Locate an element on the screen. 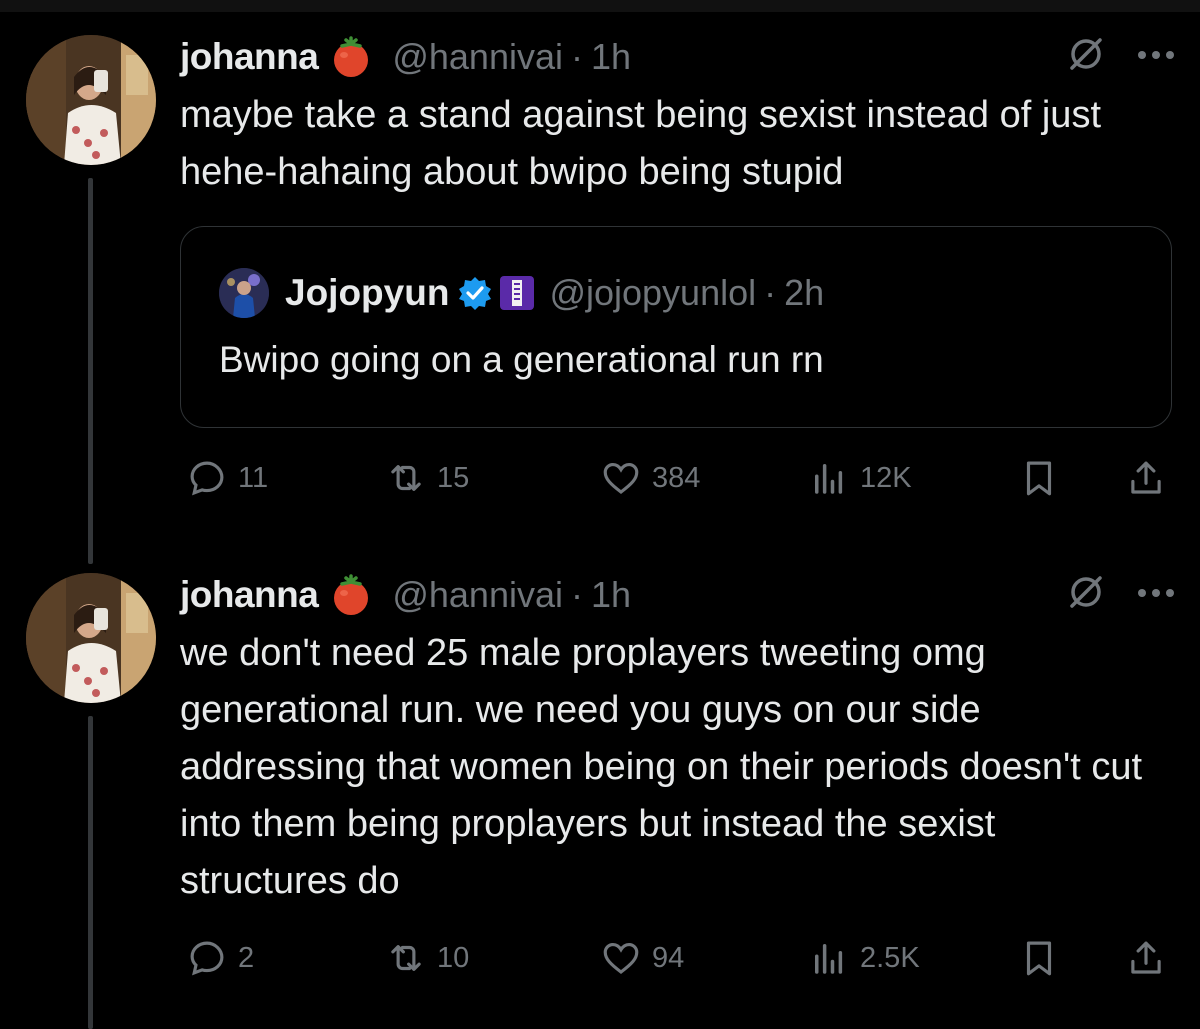 The width and height of the screenshot is (1200, 1029). quote-header: Jojopyun @jojopyunlol · 2h is located at coordinates (521, 293).